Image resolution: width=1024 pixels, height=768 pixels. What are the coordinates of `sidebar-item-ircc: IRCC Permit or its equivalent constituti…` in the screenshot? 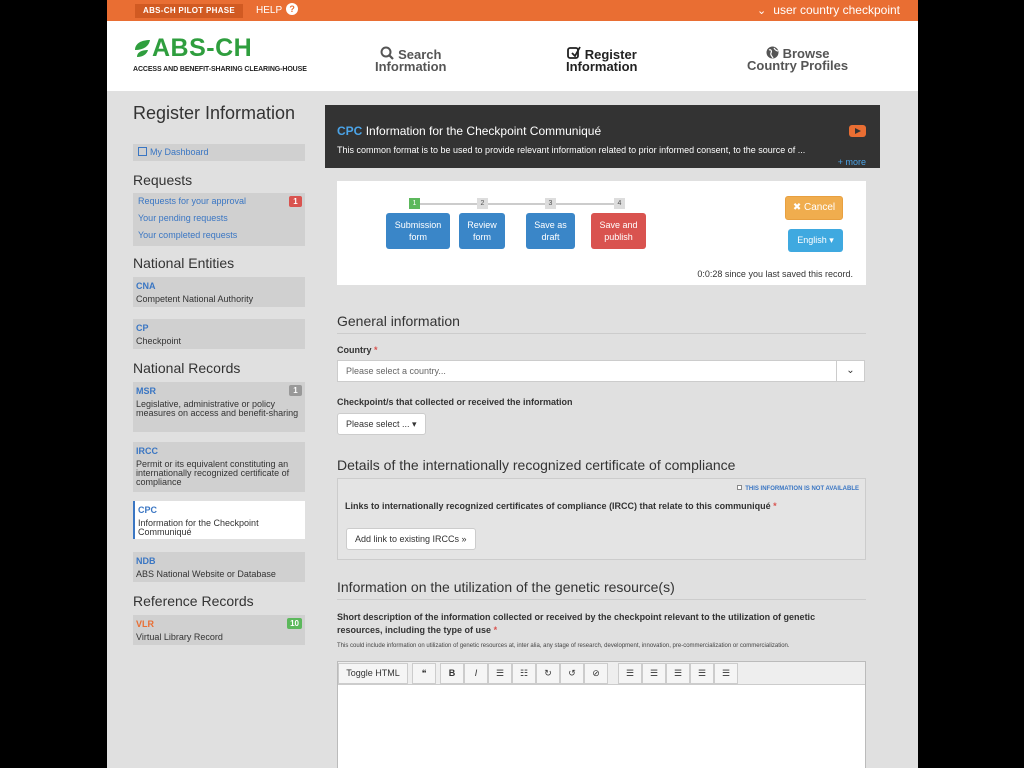 It's located at (219, 467).